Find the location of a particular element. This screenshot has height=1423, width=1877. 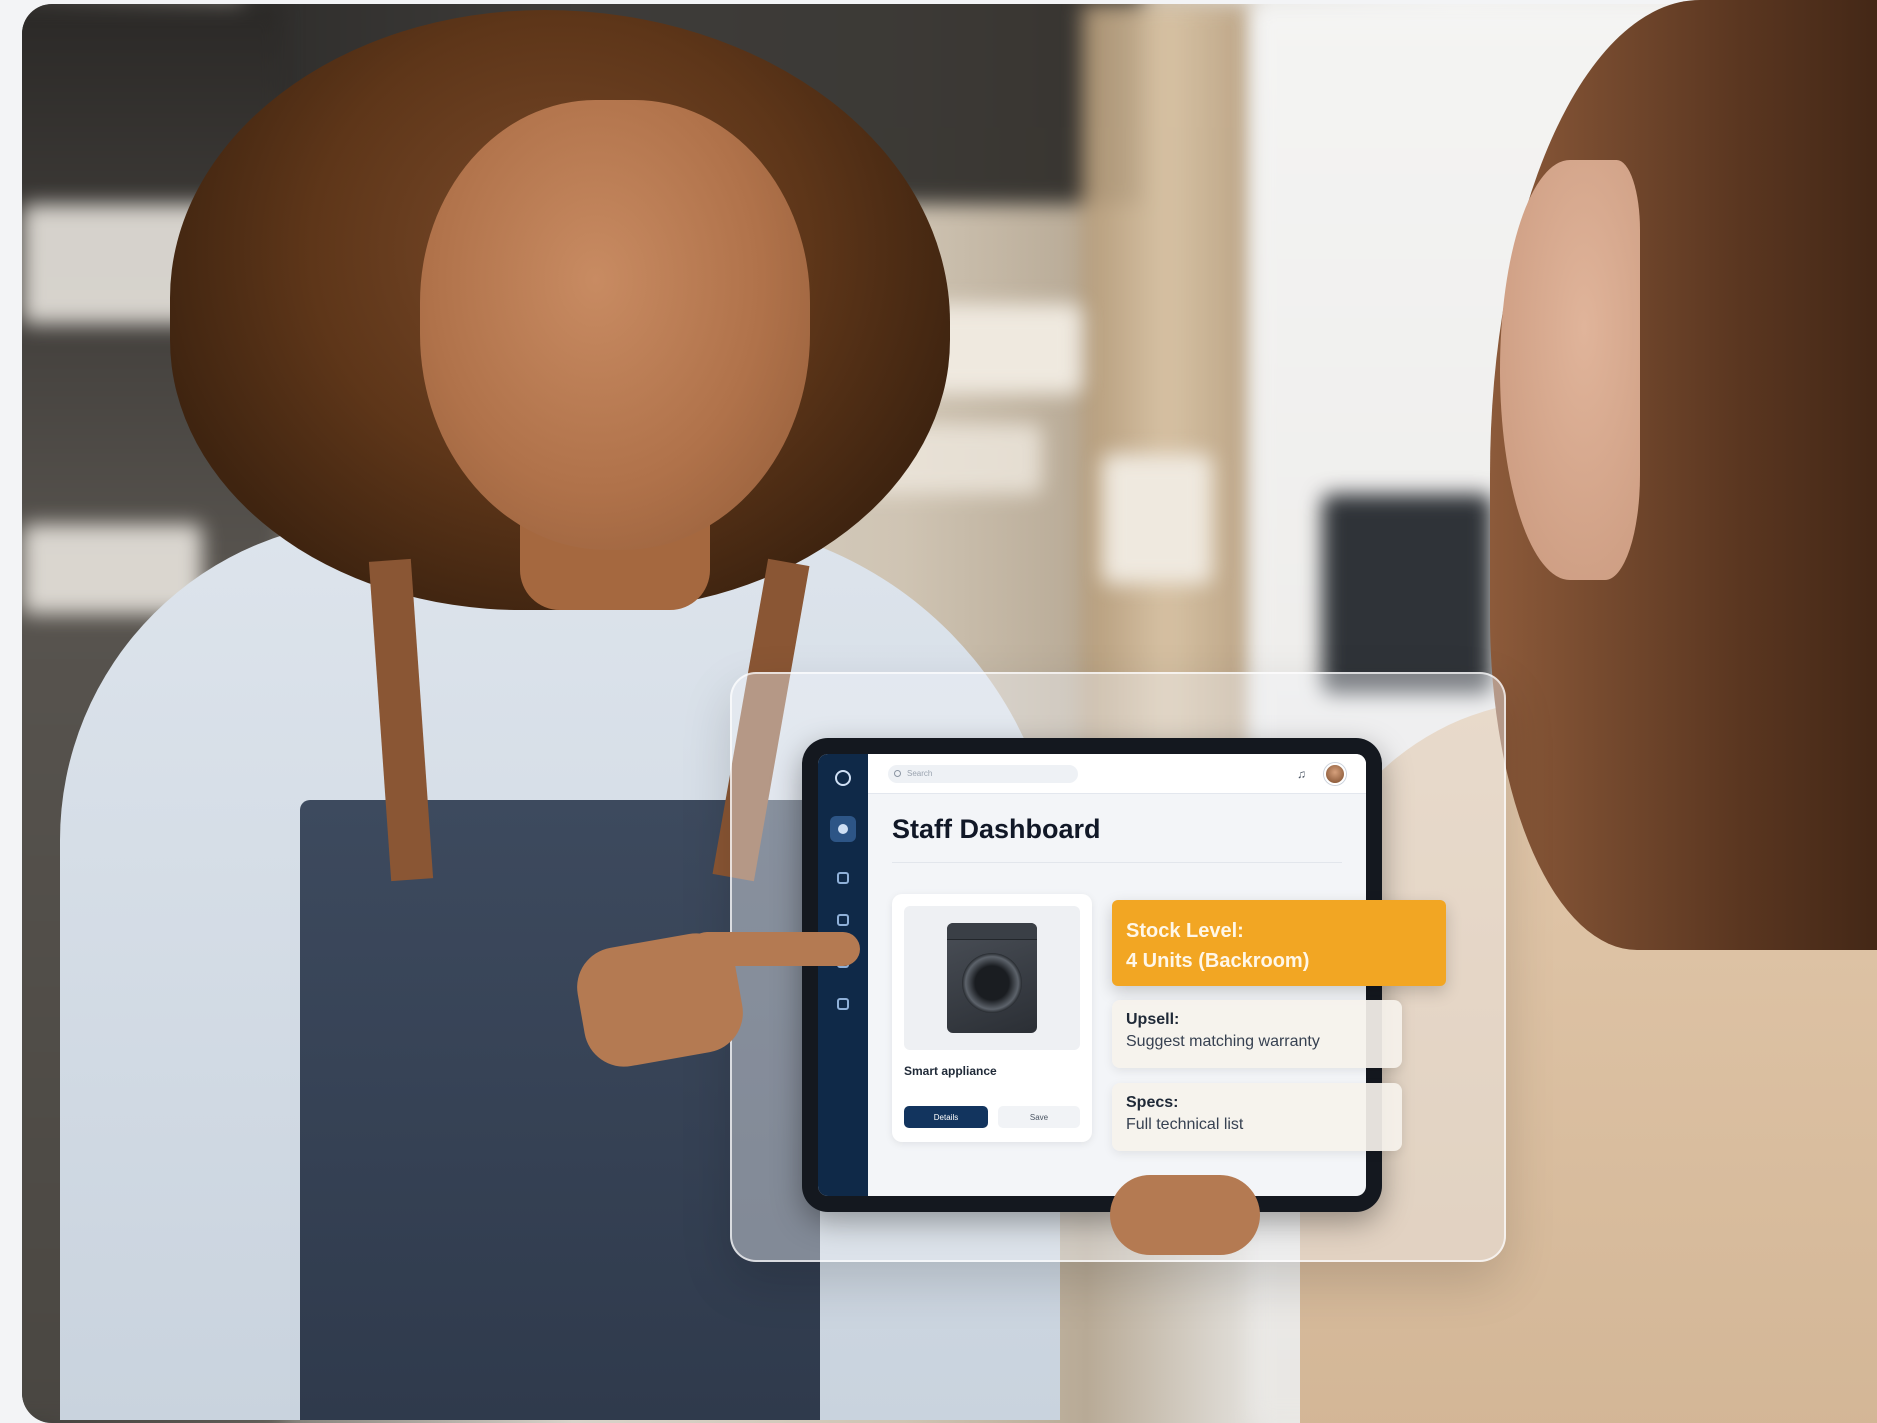

upsell-notice: Upsell: Suggest matching warranty is located at coordinates (1257, 1034).